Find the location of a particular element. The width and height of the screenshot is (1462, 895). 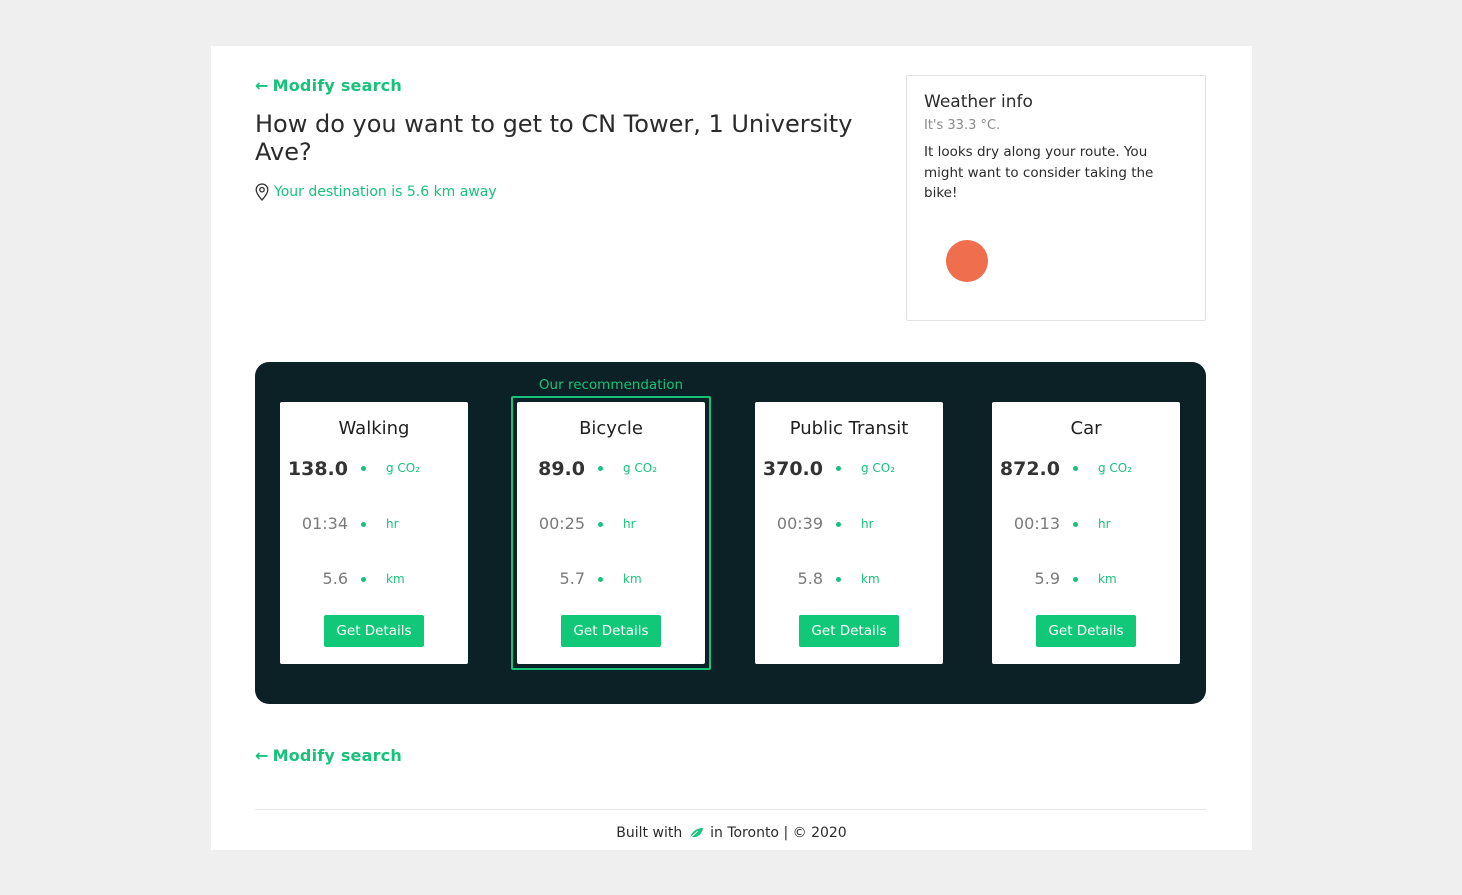

time-stat: 01:34 hr is located at coordinates (374, 526).